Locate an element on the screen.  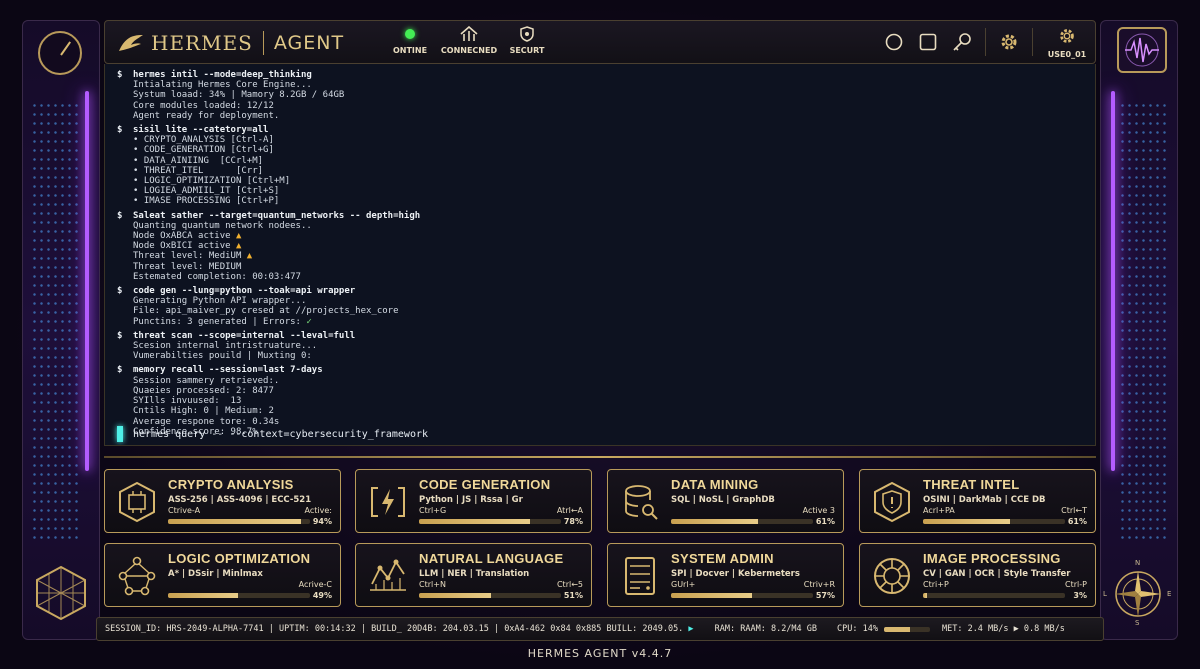
card-percent: 3% is located at coordinates (1080, 595).